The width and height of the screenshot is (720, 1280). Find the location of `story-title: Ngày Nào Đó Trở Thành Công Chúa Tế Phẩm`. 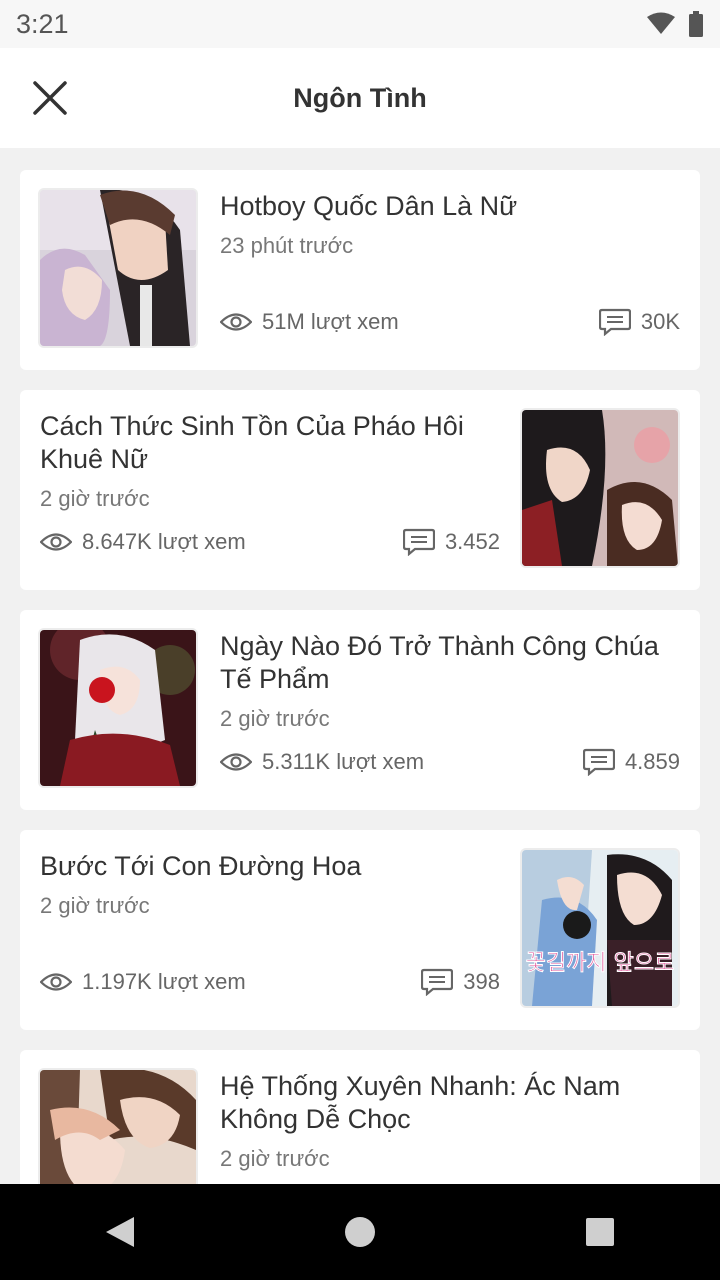

story-title: Ngày Nào Đó Trở Thành Công Chúa Tế Phẩm is located at coordinates (450, 663).